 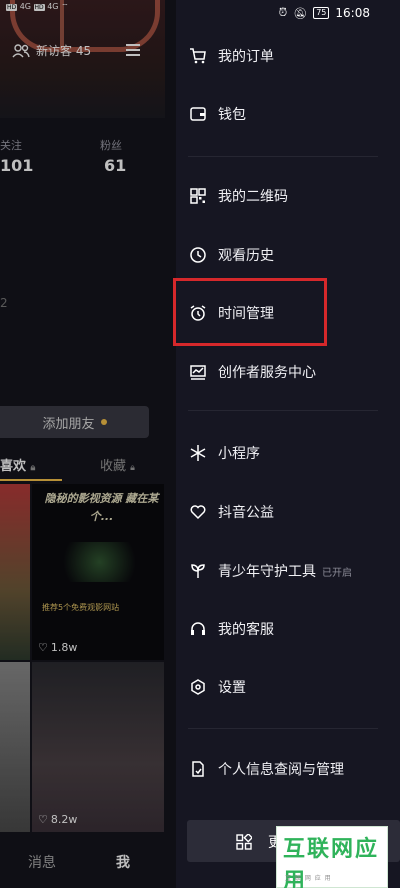 I want to click on cart-icon, so click(x=198, y=56).